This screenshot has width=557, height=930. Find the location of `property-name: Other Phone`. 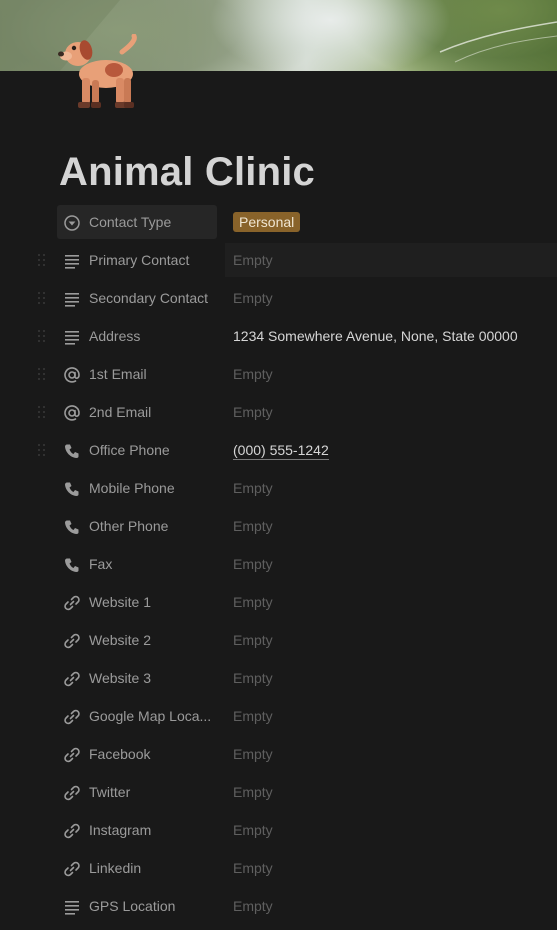

property-name: Other Phone is located at coordinates (137, 526).